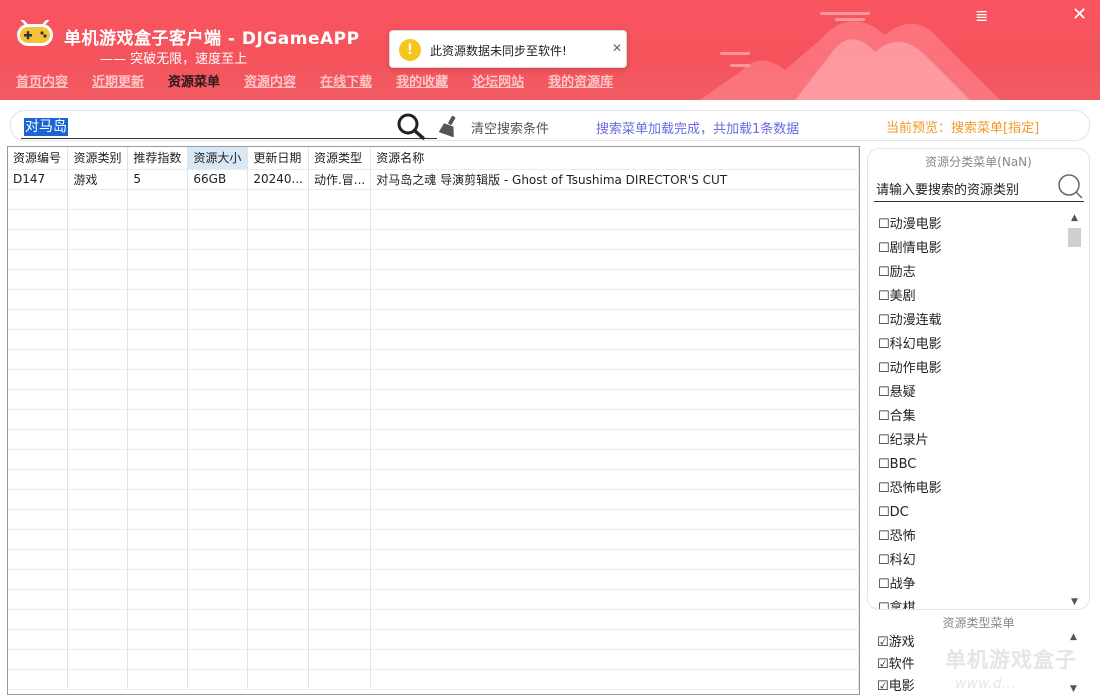  Describe the element at coordinates (194, 80) in the screenshot. I see `nav-resource-menu: 资源菜单` at that location.